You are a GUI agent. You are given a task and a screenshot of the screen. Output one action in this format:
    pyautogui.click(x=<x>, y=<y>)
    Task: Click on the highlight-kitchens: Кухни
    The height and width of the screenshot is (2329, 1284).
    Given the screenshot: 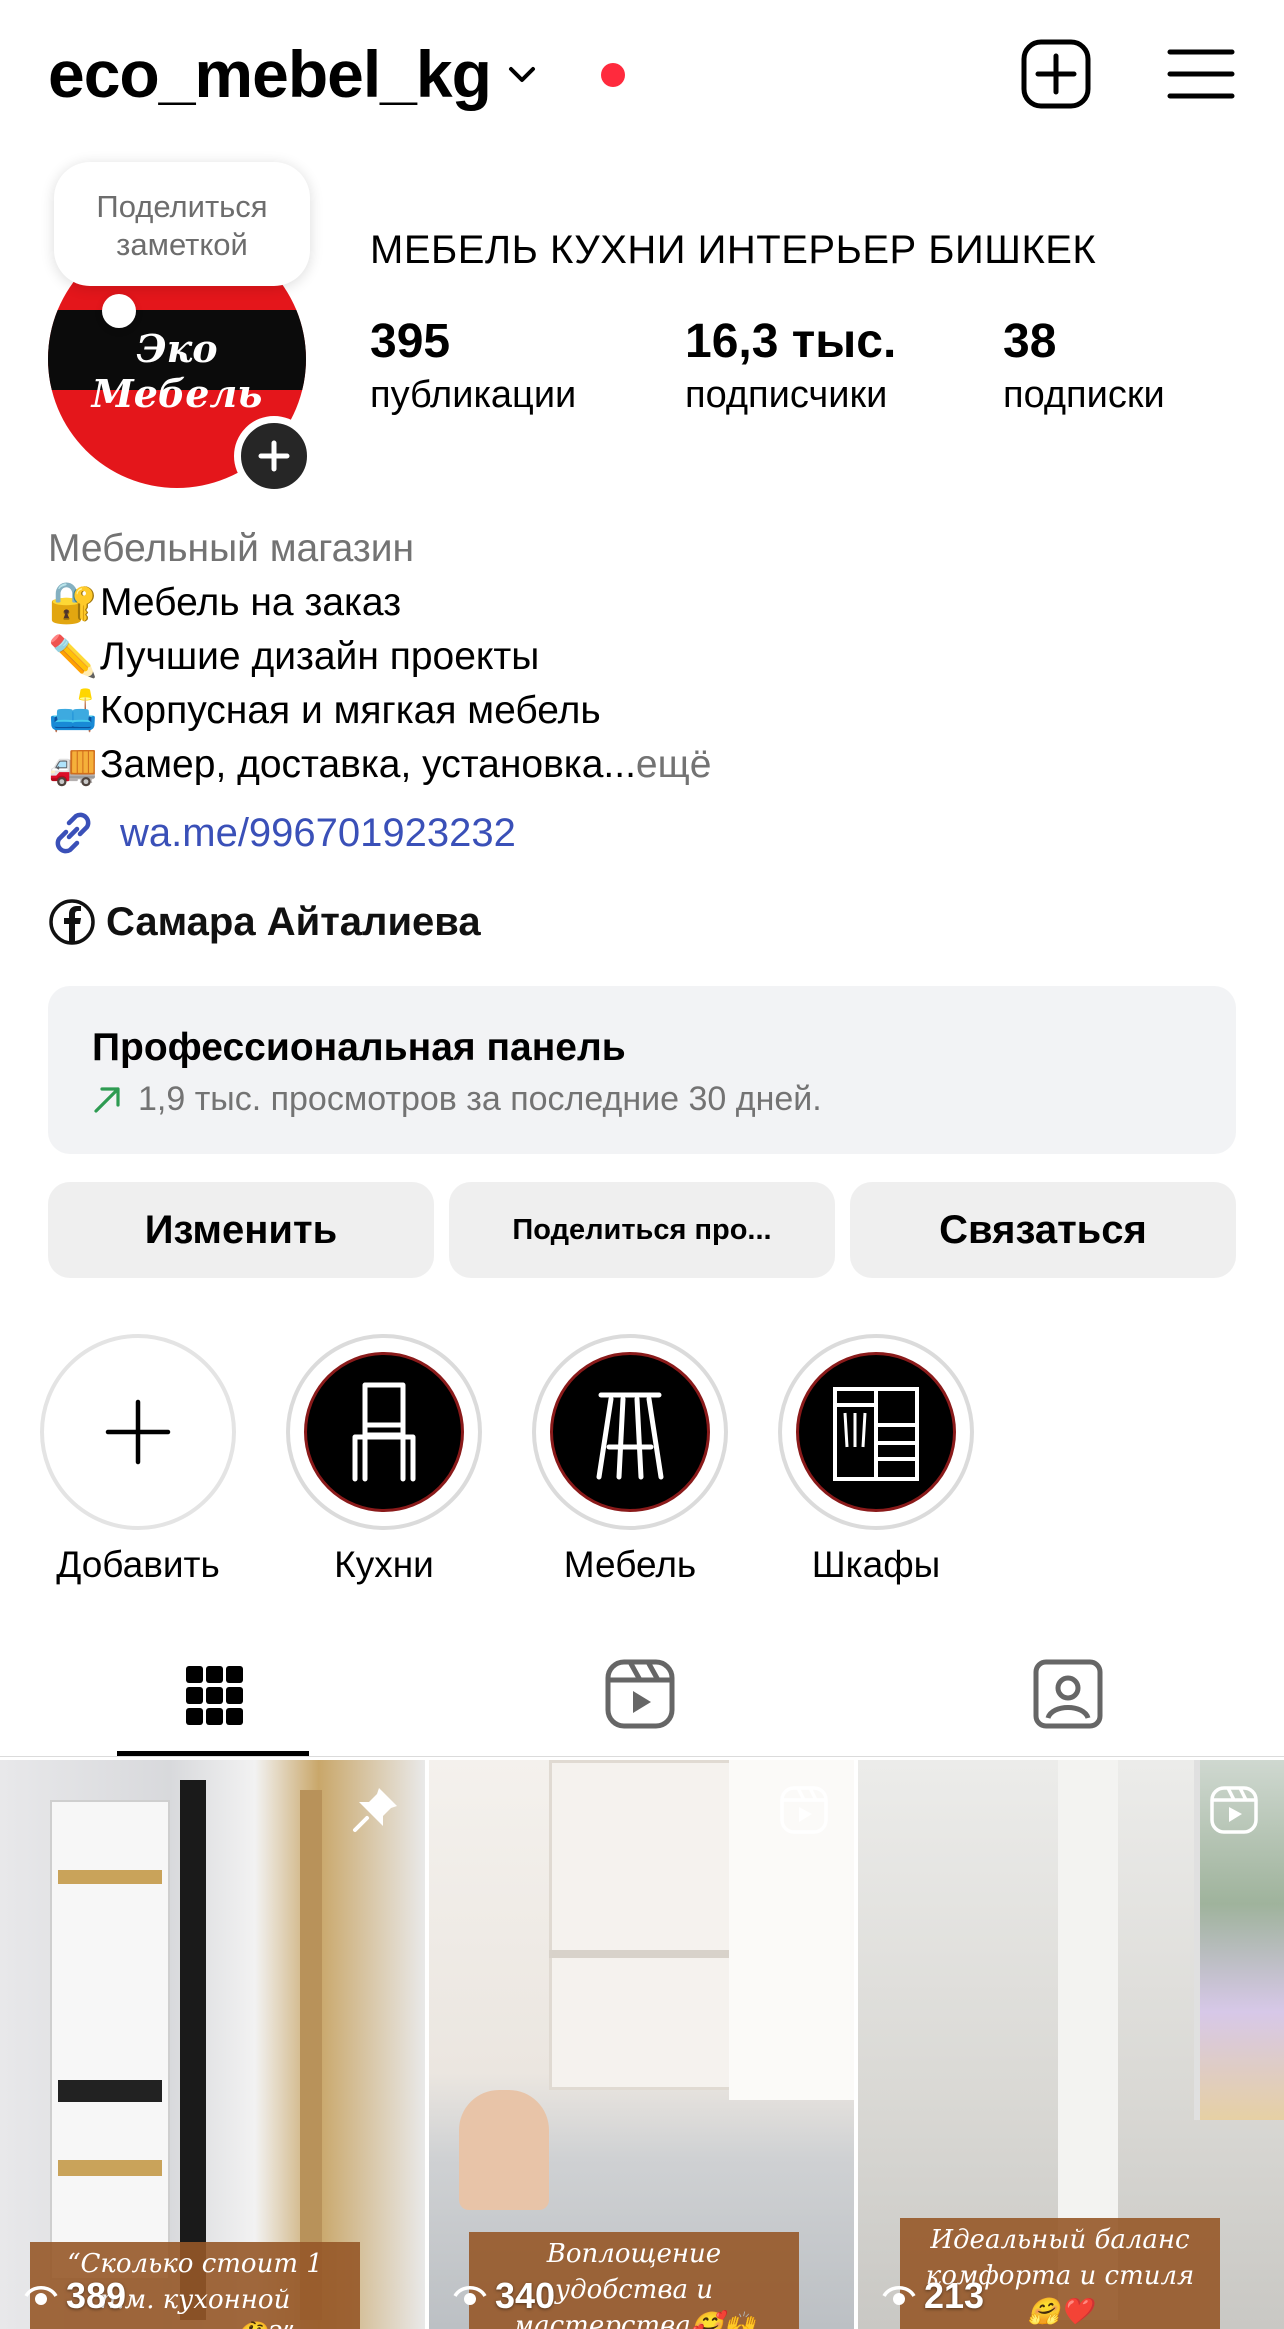 What is the action you would take?
    pyautogui.click(x=384, y=1460)
    